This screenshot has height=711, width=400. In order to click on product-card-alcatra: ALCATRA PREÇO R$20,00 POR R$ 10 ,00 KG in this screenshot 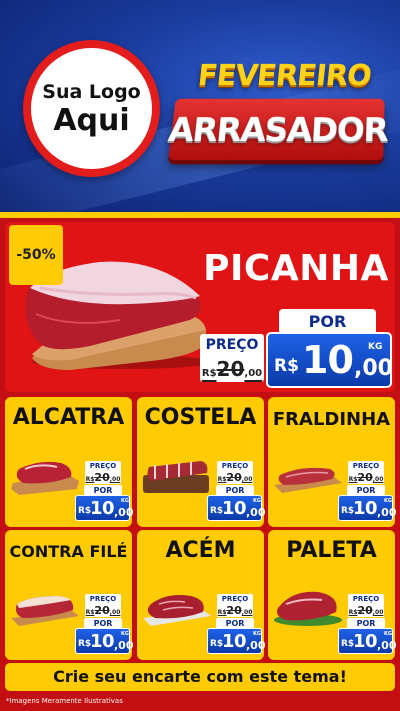, I will do `click(69, 462)`.